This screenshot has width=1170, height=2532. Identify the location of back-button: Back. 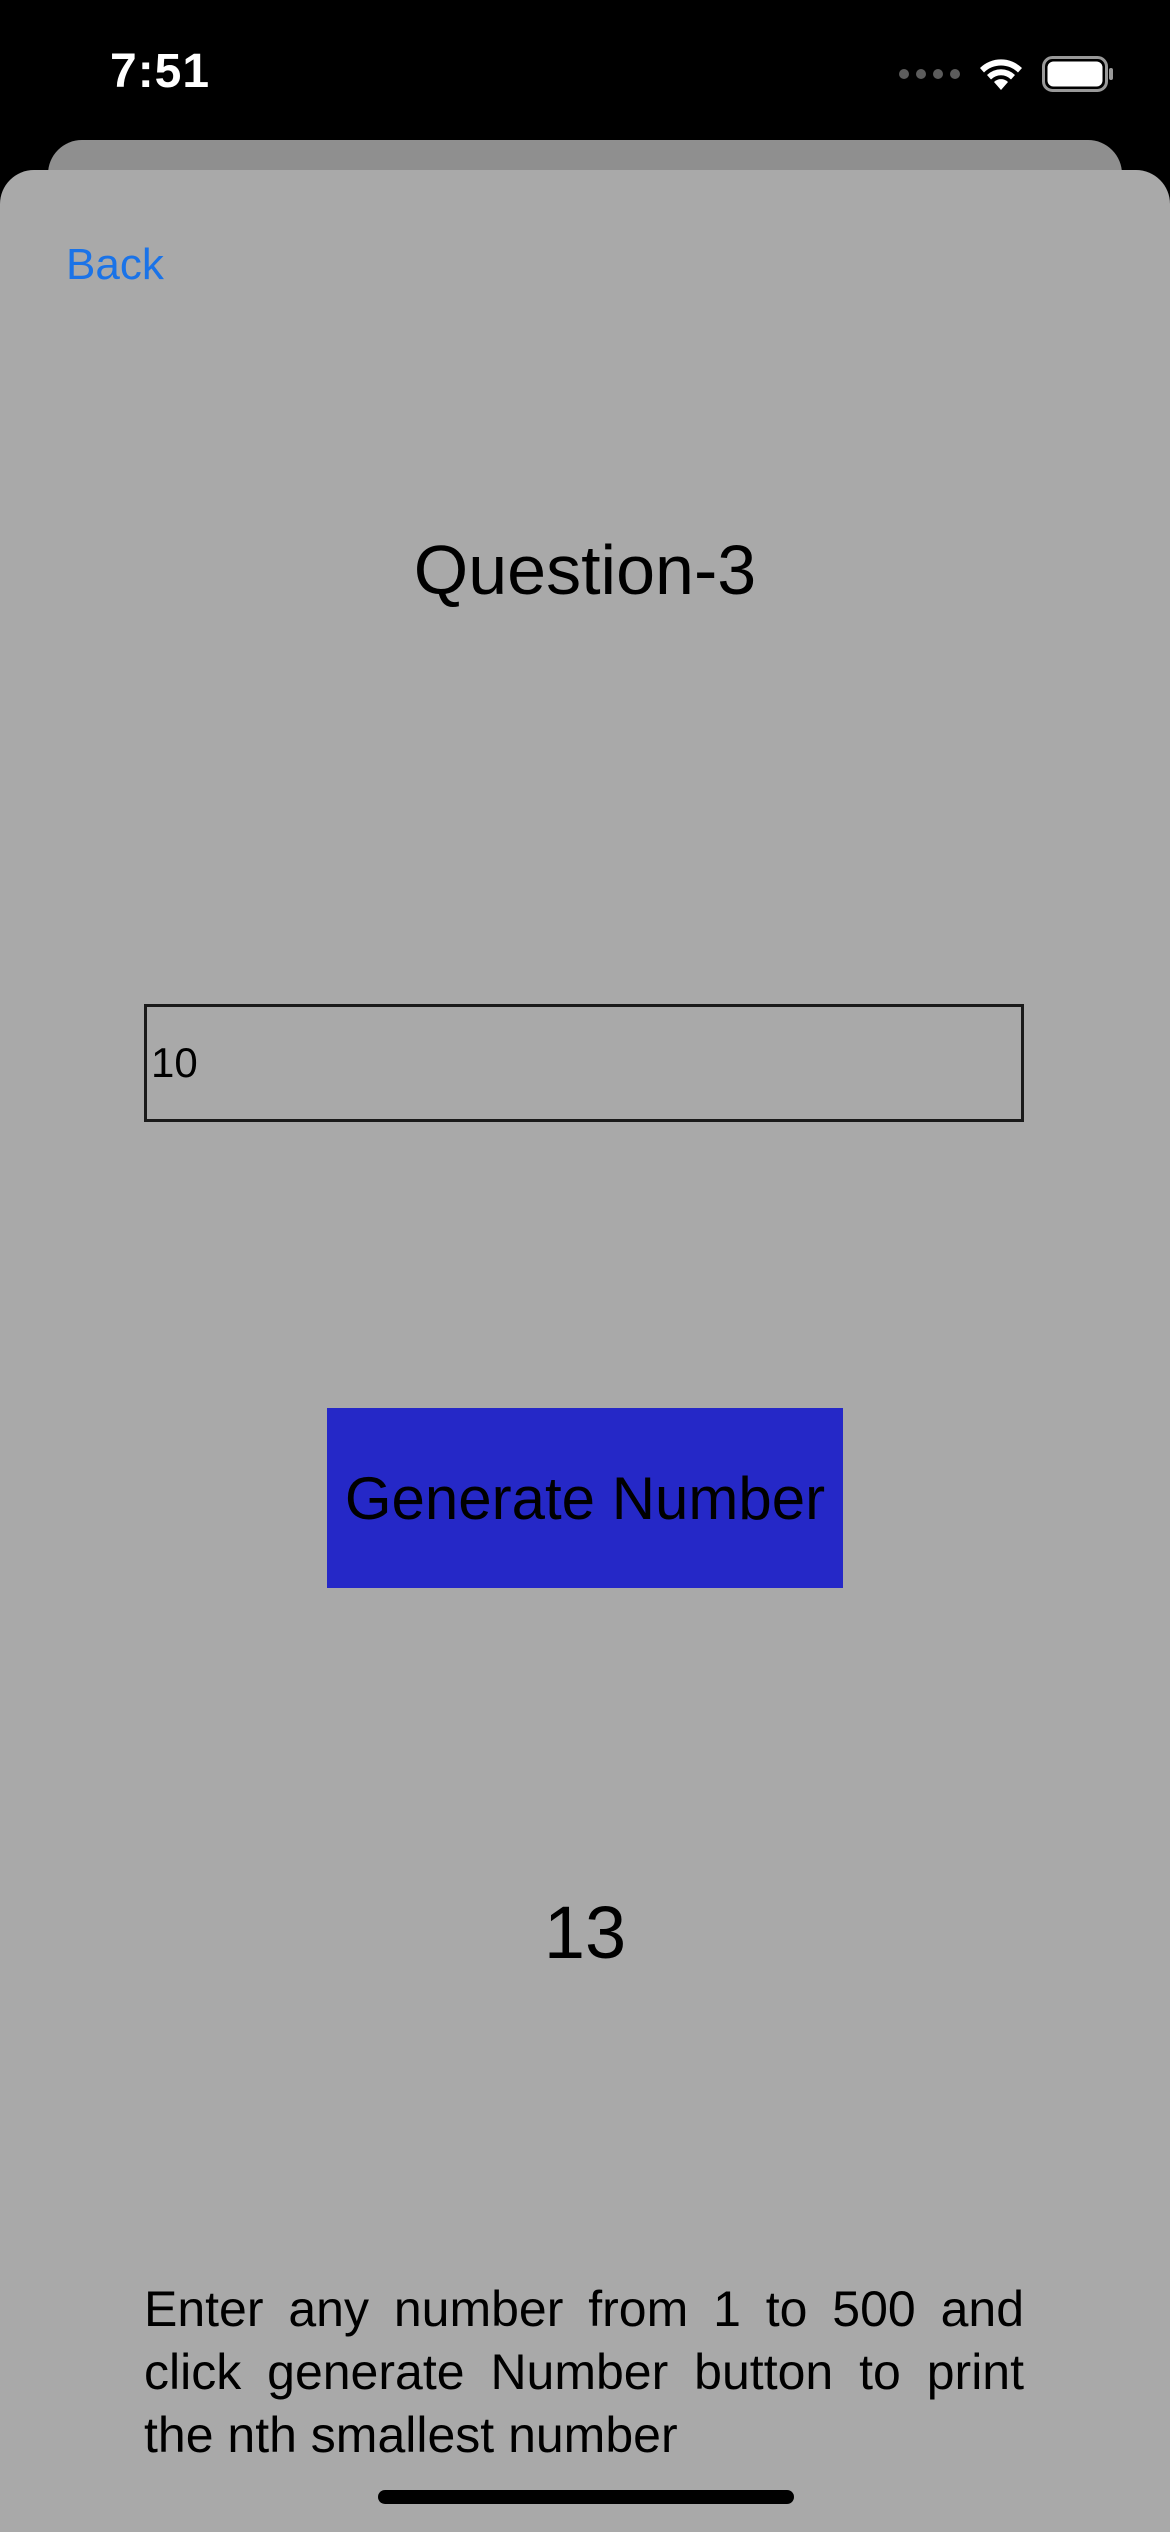
(115, 265).